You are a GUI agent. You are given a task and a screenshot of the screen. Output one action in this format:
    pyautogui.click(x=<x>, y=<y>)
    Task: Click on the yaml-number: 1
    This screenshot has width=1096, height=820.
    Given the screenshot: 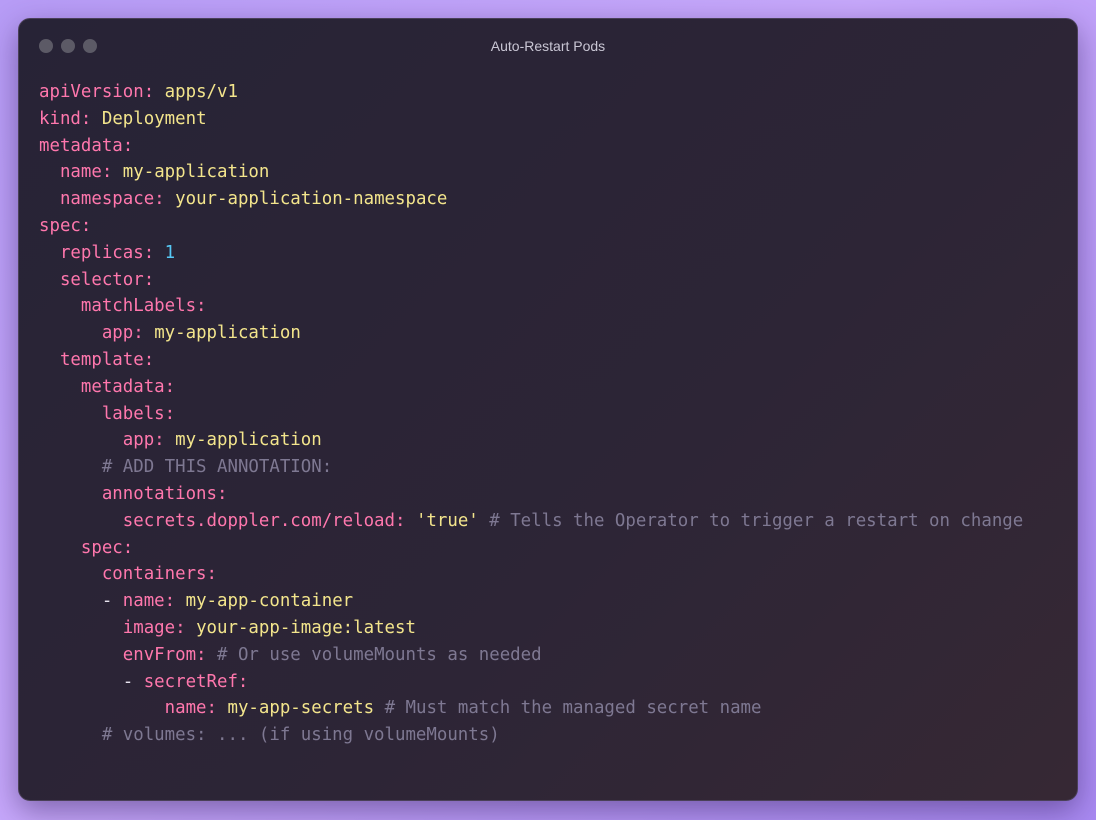 What is the action you would take?
    pyautogui.click(x=170, y=252)
    